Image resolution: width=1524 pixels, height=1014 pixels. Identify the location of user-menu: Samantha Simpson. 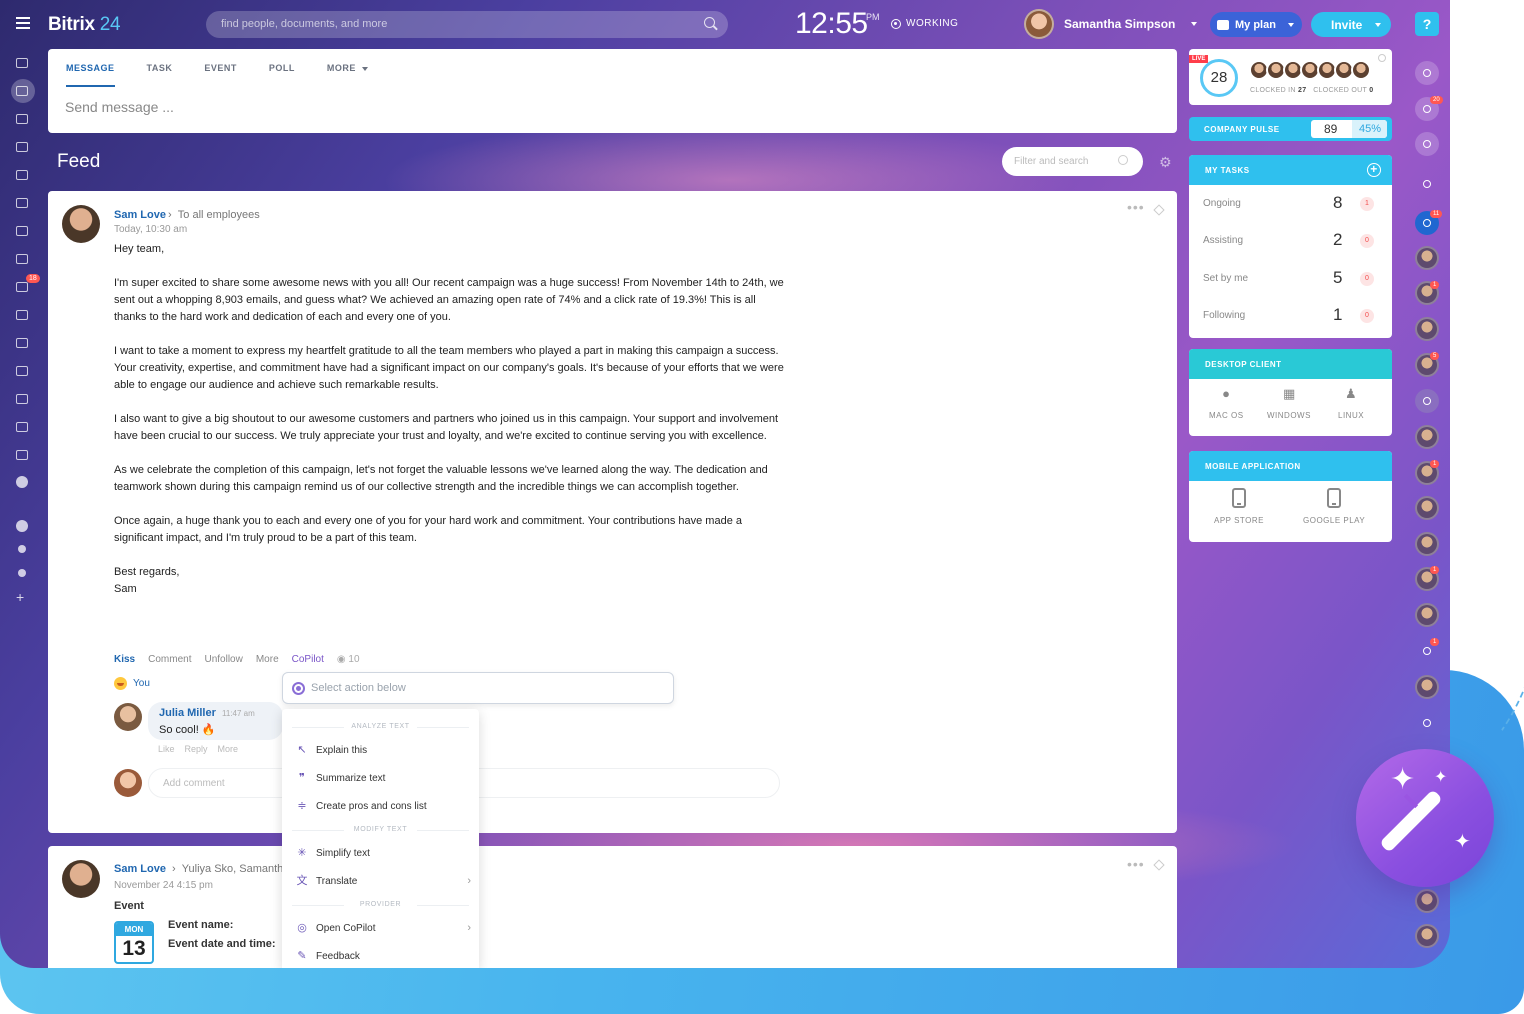
(1111, 24).